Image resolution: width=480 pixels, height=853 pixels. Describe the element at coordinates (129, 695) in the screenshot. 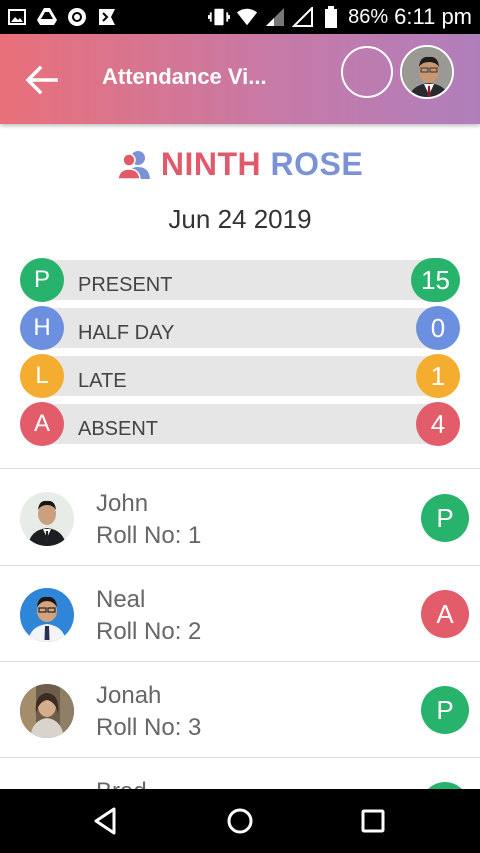

I see `student-name: Jonah` at that location.